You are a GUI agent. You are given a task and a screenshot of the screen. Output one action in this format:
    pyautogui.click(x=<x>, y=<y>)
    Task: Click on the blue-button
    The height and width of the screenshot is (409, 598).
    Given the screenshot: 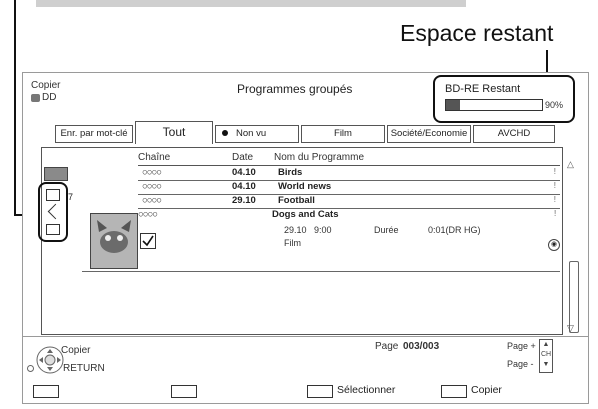 What is the action you would take?
    pyautogui.click(x=454, y=391)
    